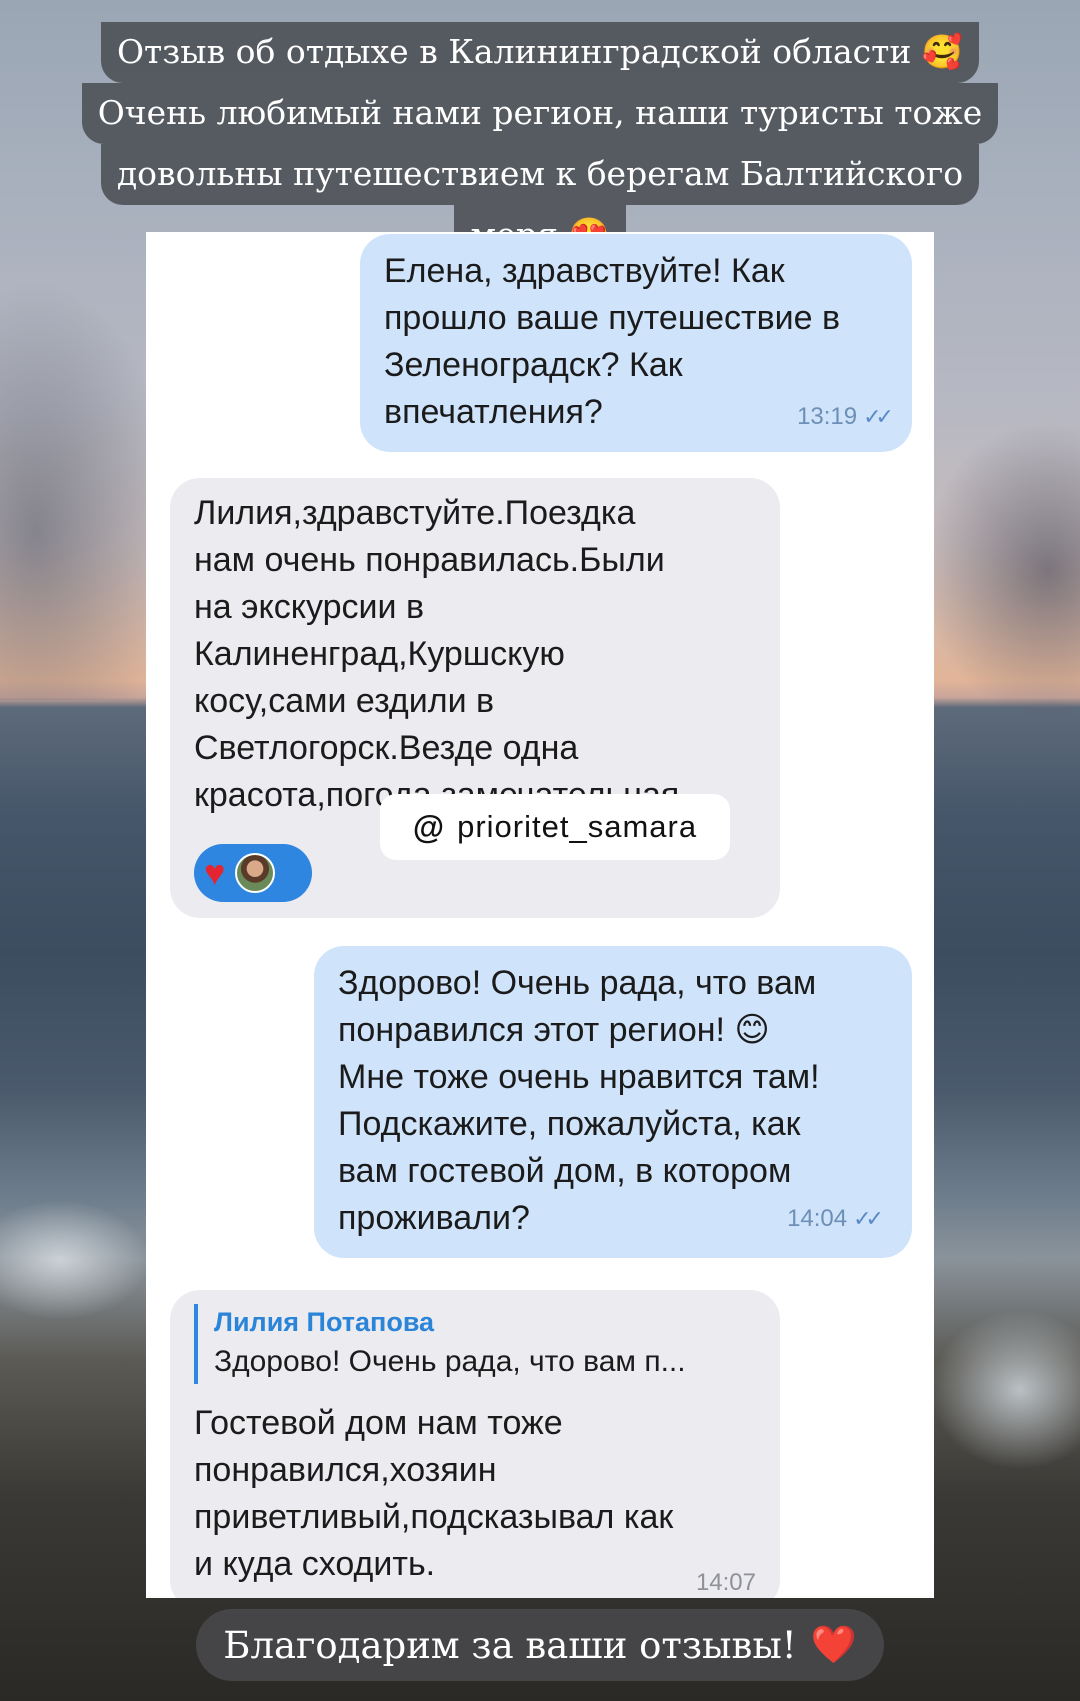 This screenshot has width=1080, height=1701. Describe the element at coordinates (324, 1322) in the screenshot. I see `reply-author: Лилия Потапова` at that location.